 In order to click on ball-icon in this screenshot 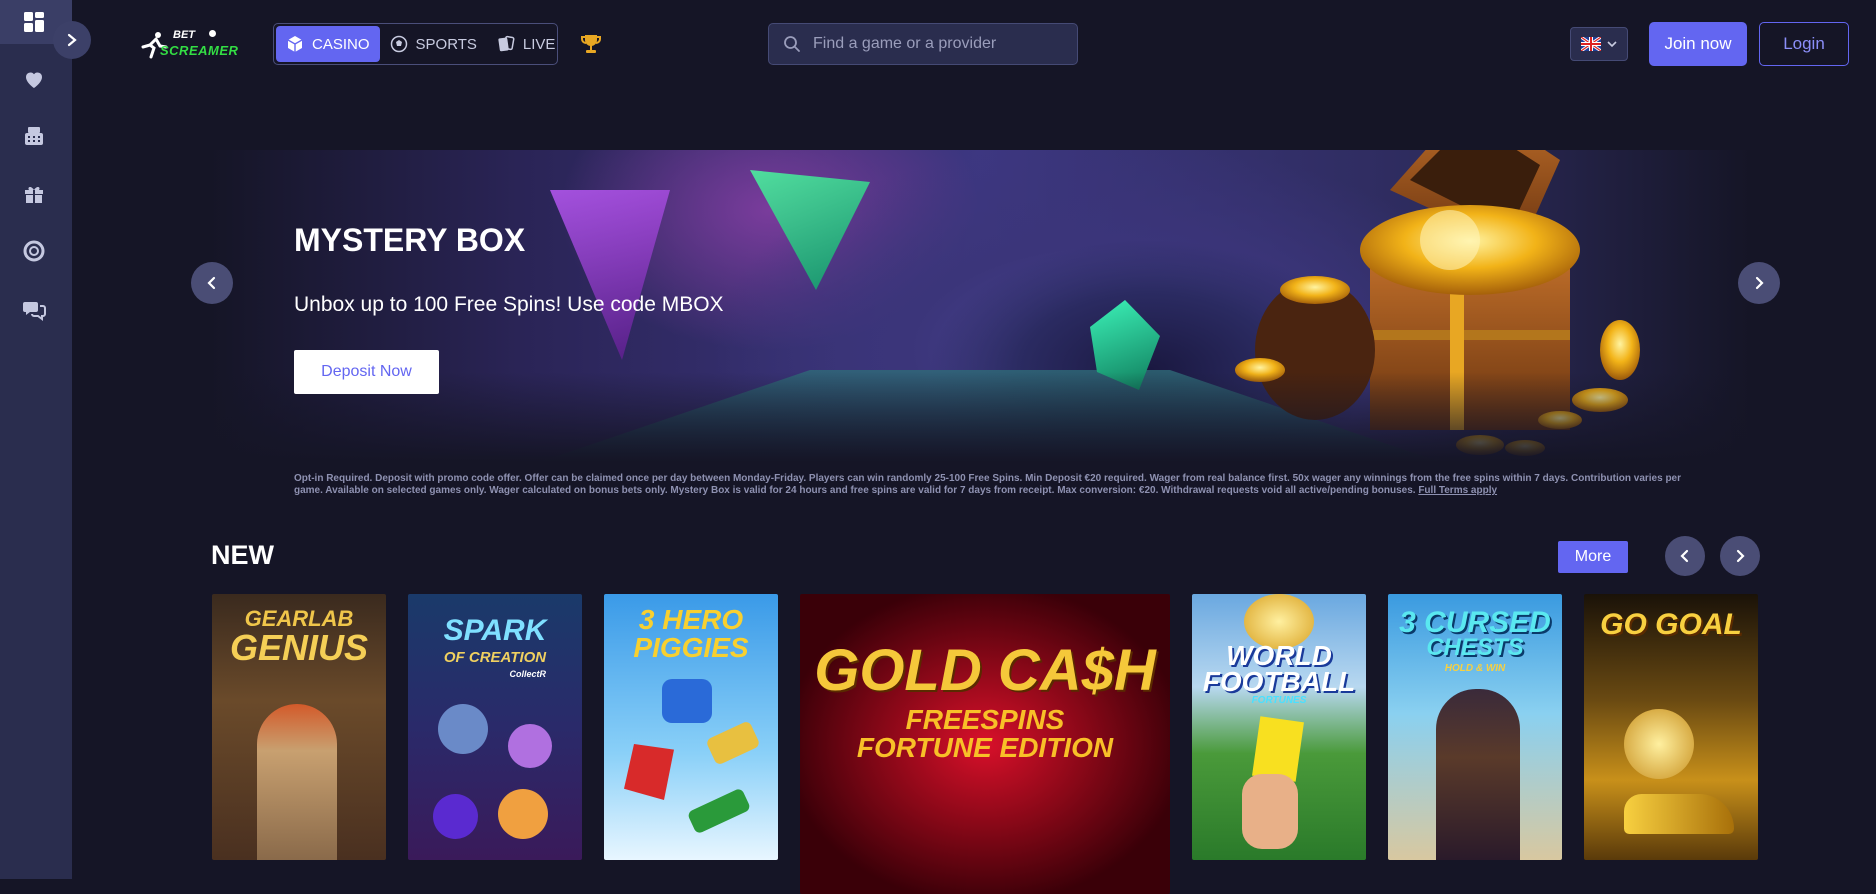, I will do `click(212, 33)`.